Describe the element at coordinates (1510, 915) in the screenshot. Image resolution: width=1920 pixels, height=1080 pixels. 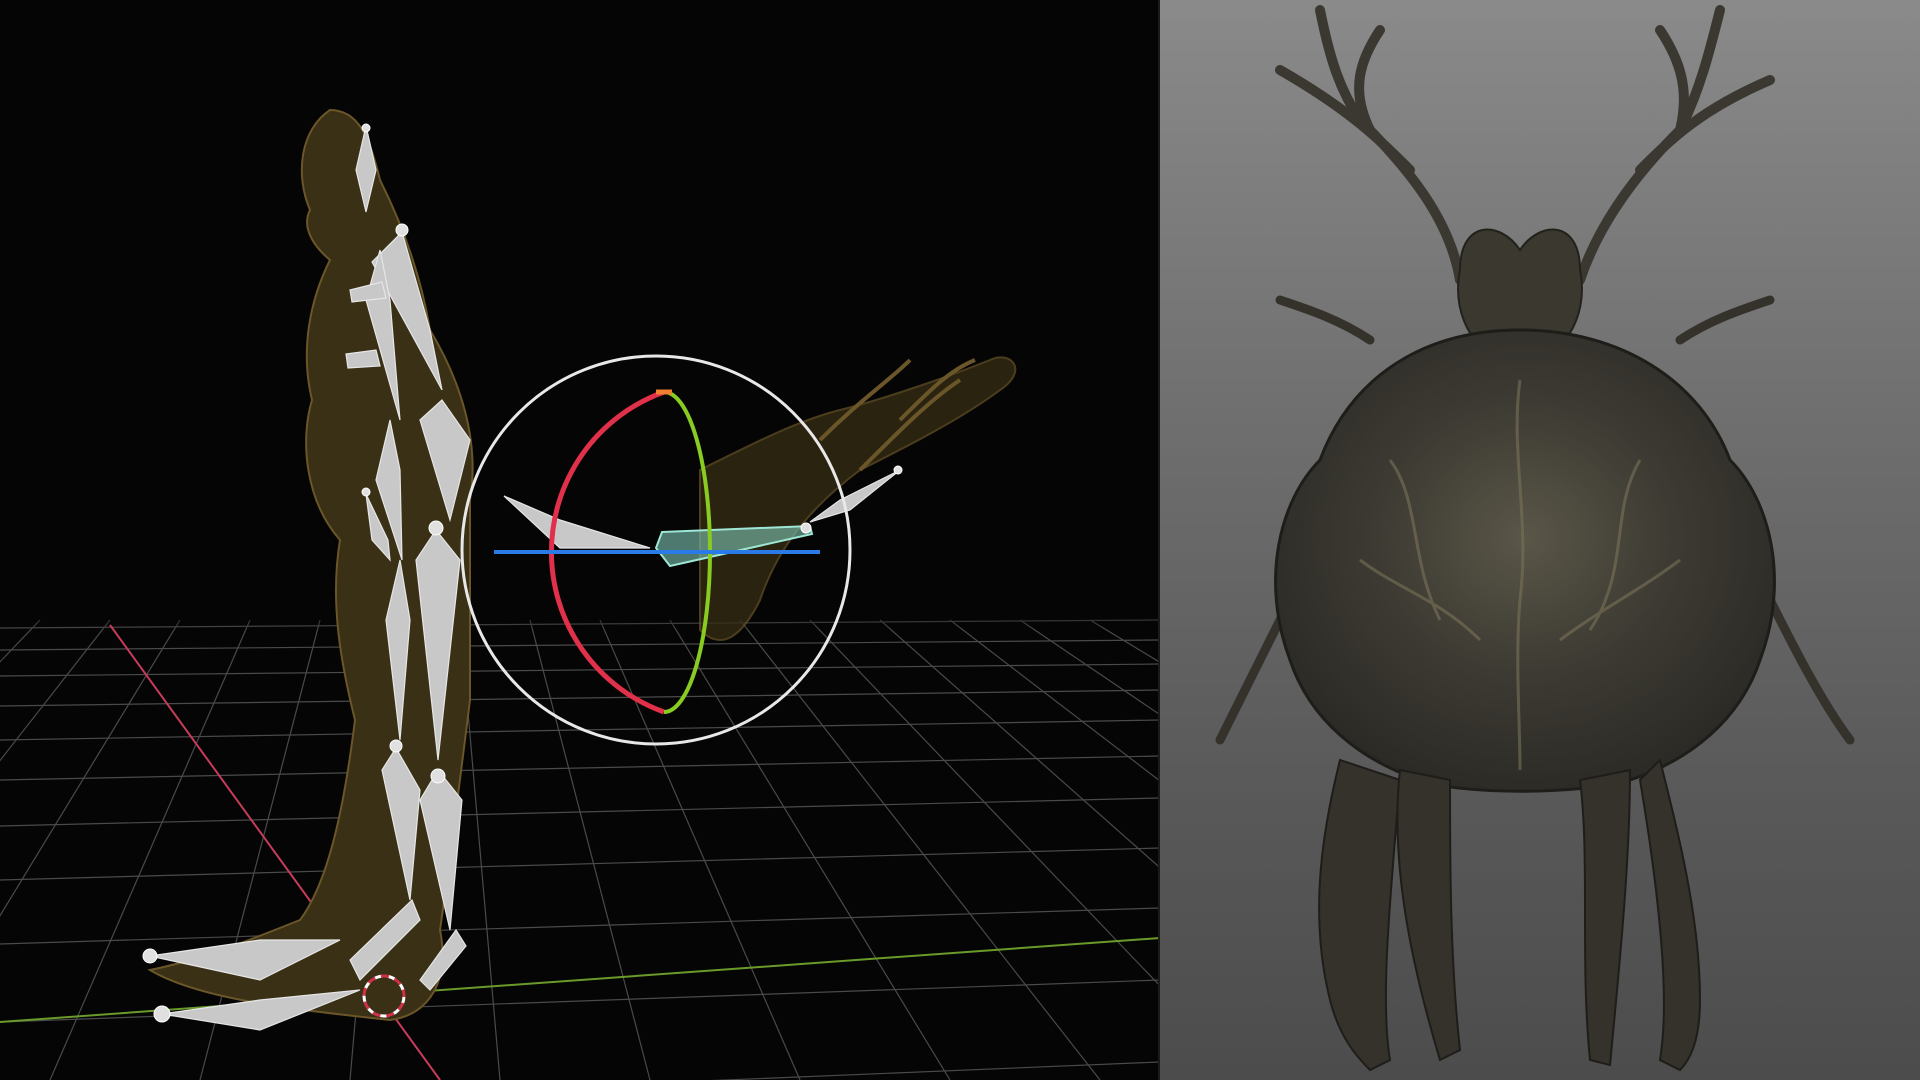
I see `creature-legs` at that location.